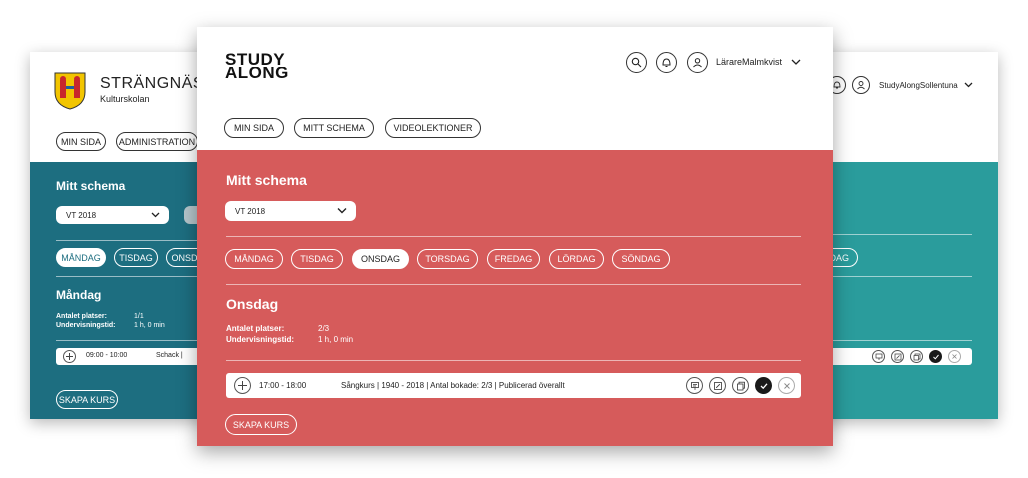  I want to click on day-fredag: FREDAG, so click(513, 259).